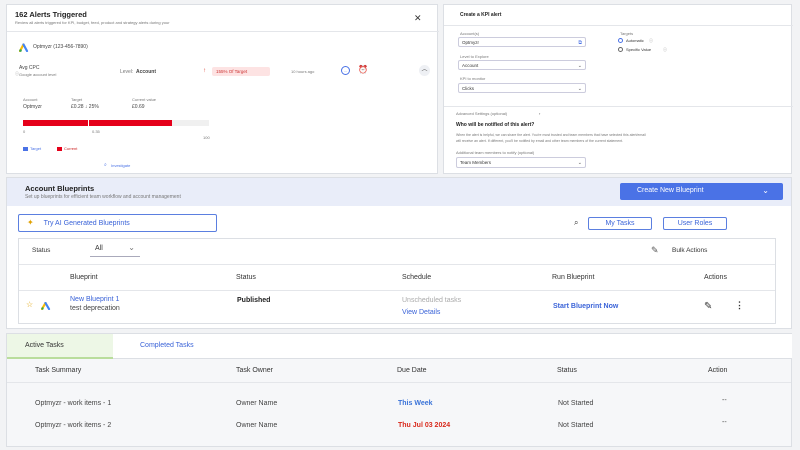  I want to click on col-task-summary: Task Summary, so click(58, 370).